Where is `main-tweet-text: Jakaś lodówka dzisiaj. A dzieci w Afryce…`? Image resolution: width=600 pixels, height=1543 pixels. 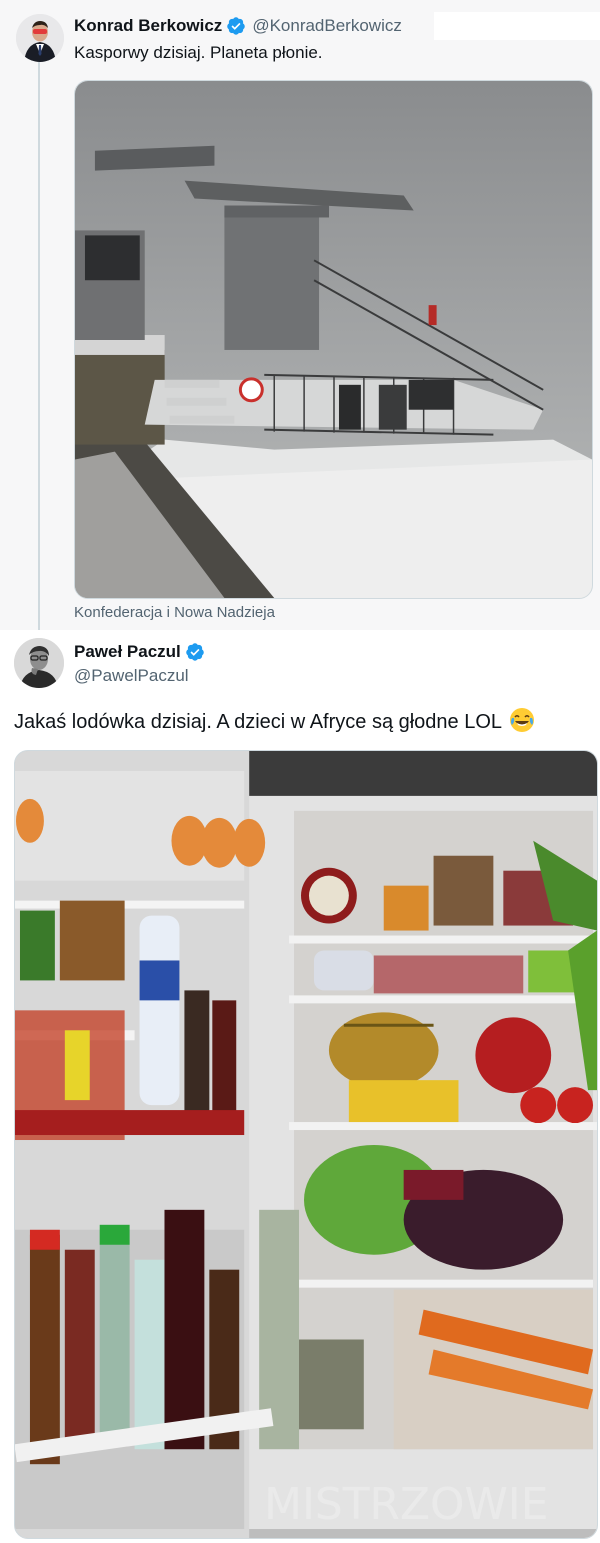 main-tweet-text: Jakaś lodówka dzisiaj. A dzieci w Afryce… is located at coordinates (258, 722).